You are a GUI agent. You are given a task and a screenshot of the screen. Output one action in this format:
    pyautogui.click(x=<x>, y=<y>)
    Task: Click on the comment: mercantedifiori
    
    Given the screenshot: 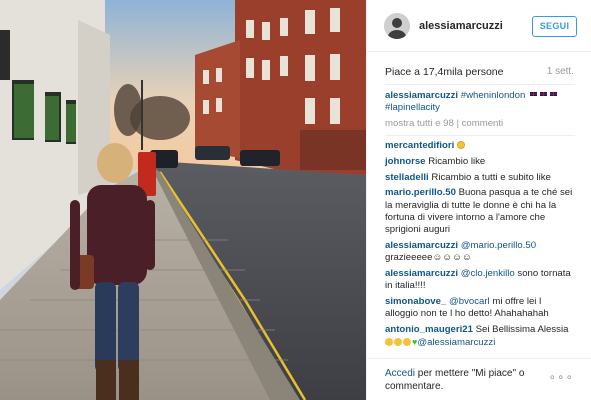 What is the action you would take?
    pyautogui.click(x=480, y=146)
    